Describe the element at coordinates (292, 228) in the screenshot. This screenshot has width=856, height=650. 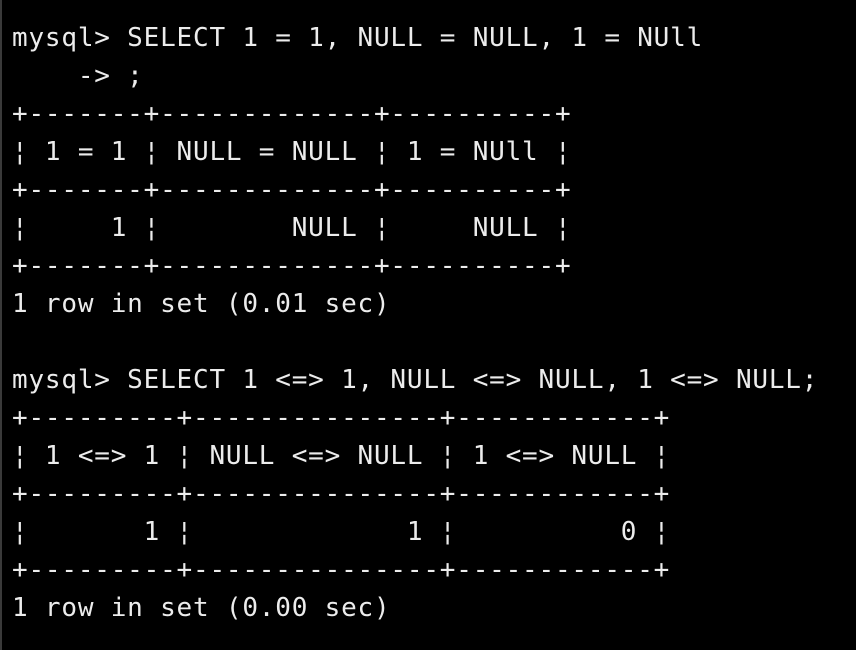
I see `table-1-data-row: ¦ 1 ¦ NULL ¦ NULL ¦` at that location.